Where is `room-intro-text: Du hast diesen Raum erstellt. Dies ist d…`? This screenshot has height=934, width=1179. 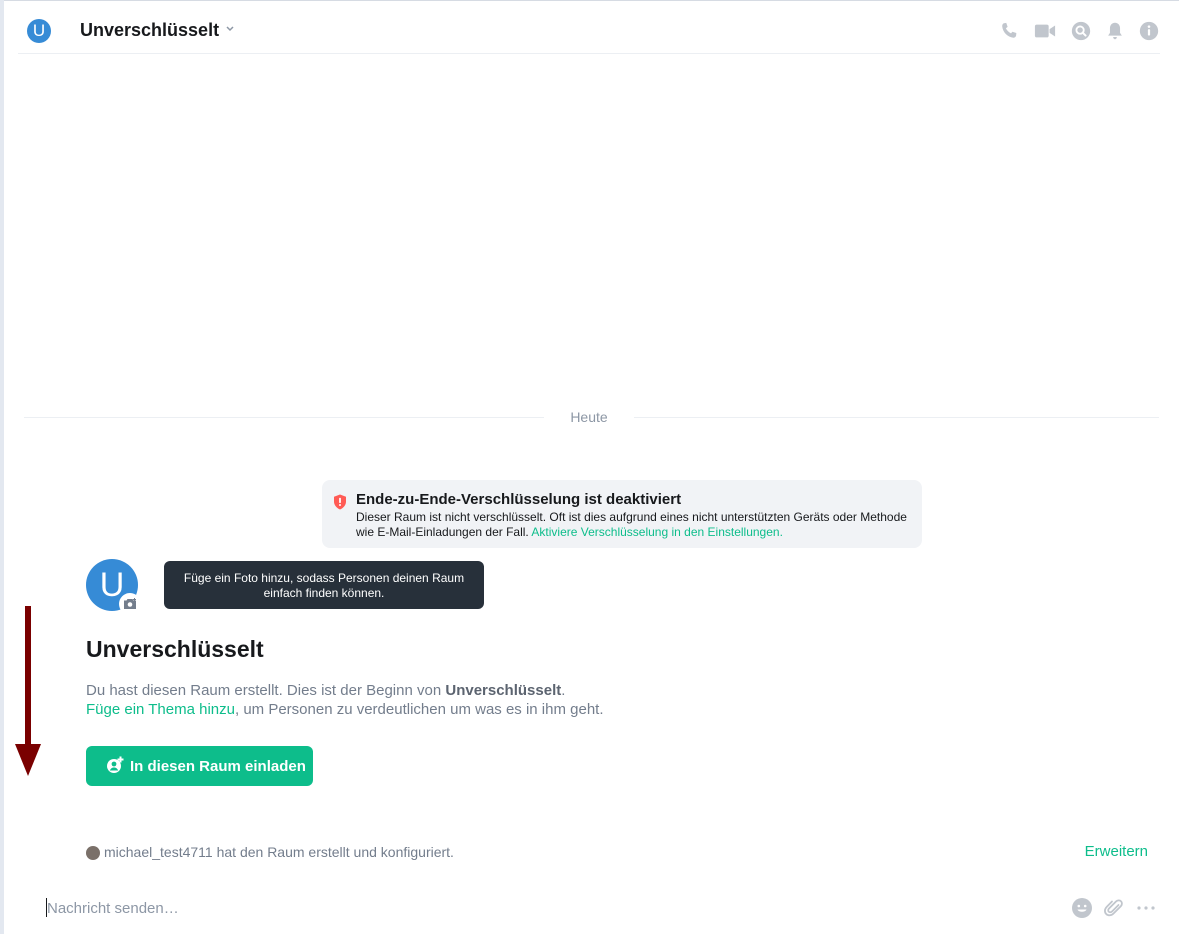 room-intro-text: Du hast diesen Raum erstellt. Dies ist d… is located at coordinates (345, 700).